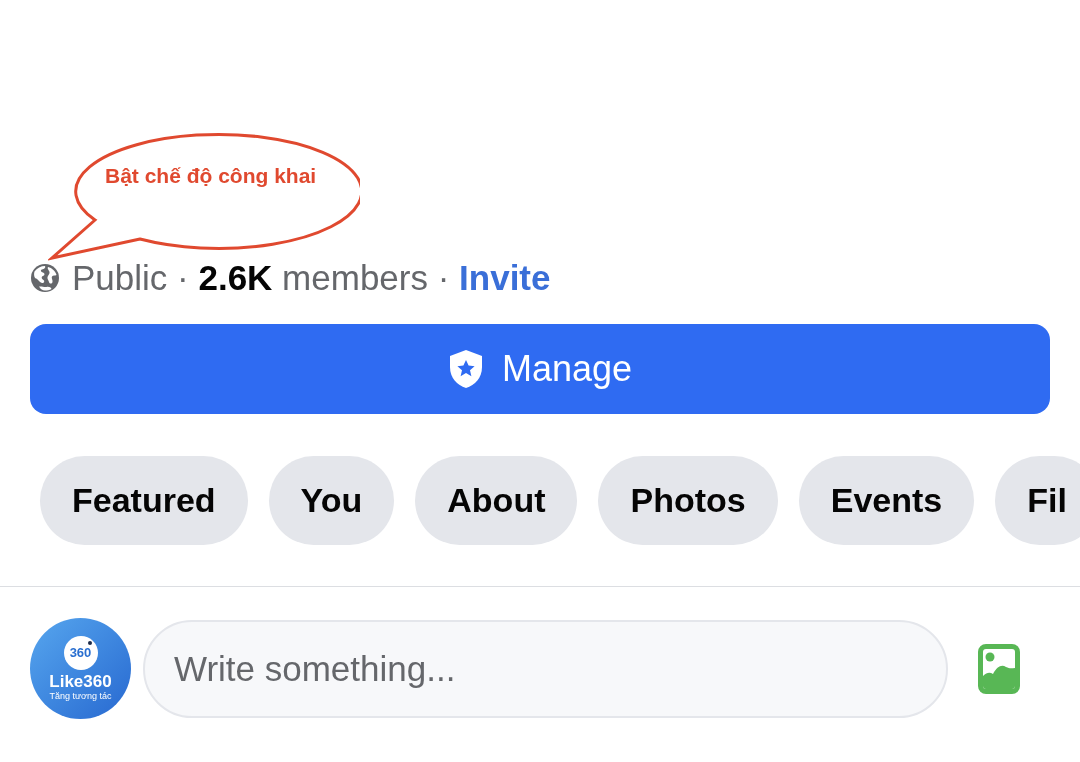 The width and height of the screenshot is (1080, 762). I want to click on photo-icon, so click(999, 668).